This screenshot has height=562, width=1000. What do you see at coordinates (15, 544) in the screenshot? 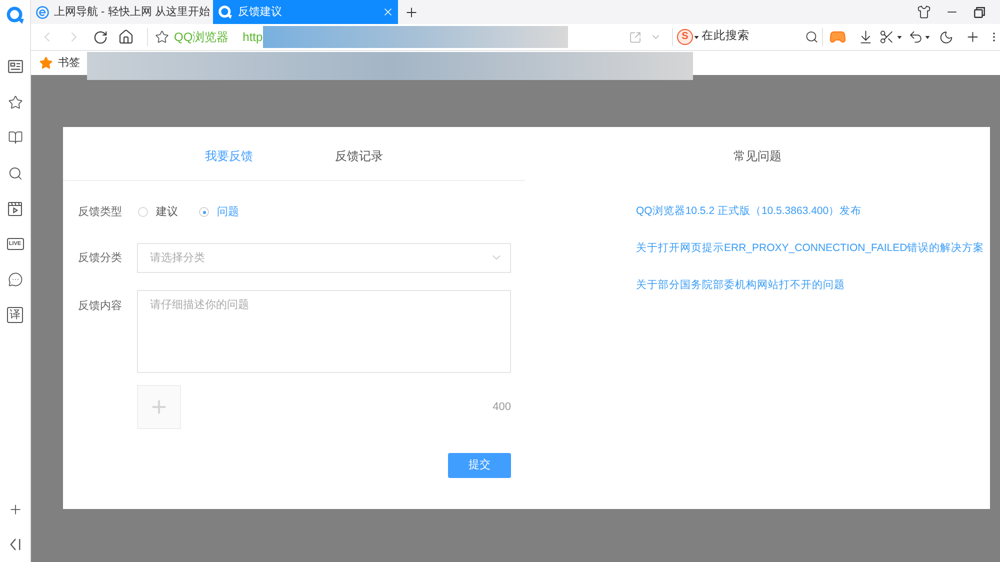
I see `collapse-sidebar-icon` at bounding box center [15, 544].